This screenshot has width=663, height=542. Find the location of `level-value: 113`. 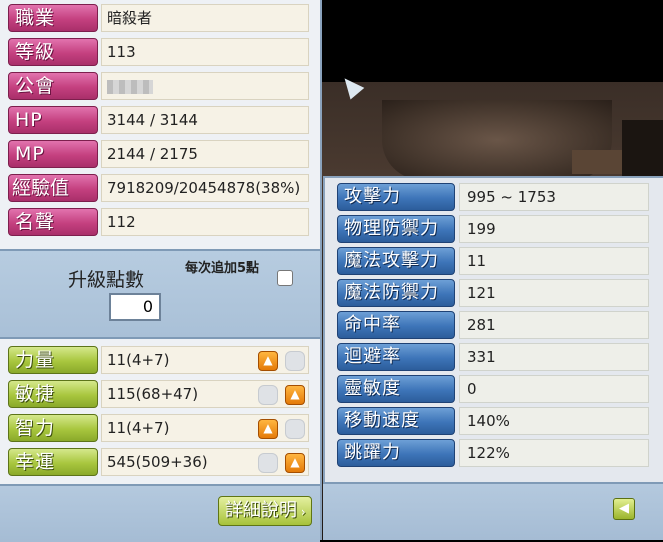

level-value: 113 is located at coordinates (205, 52).